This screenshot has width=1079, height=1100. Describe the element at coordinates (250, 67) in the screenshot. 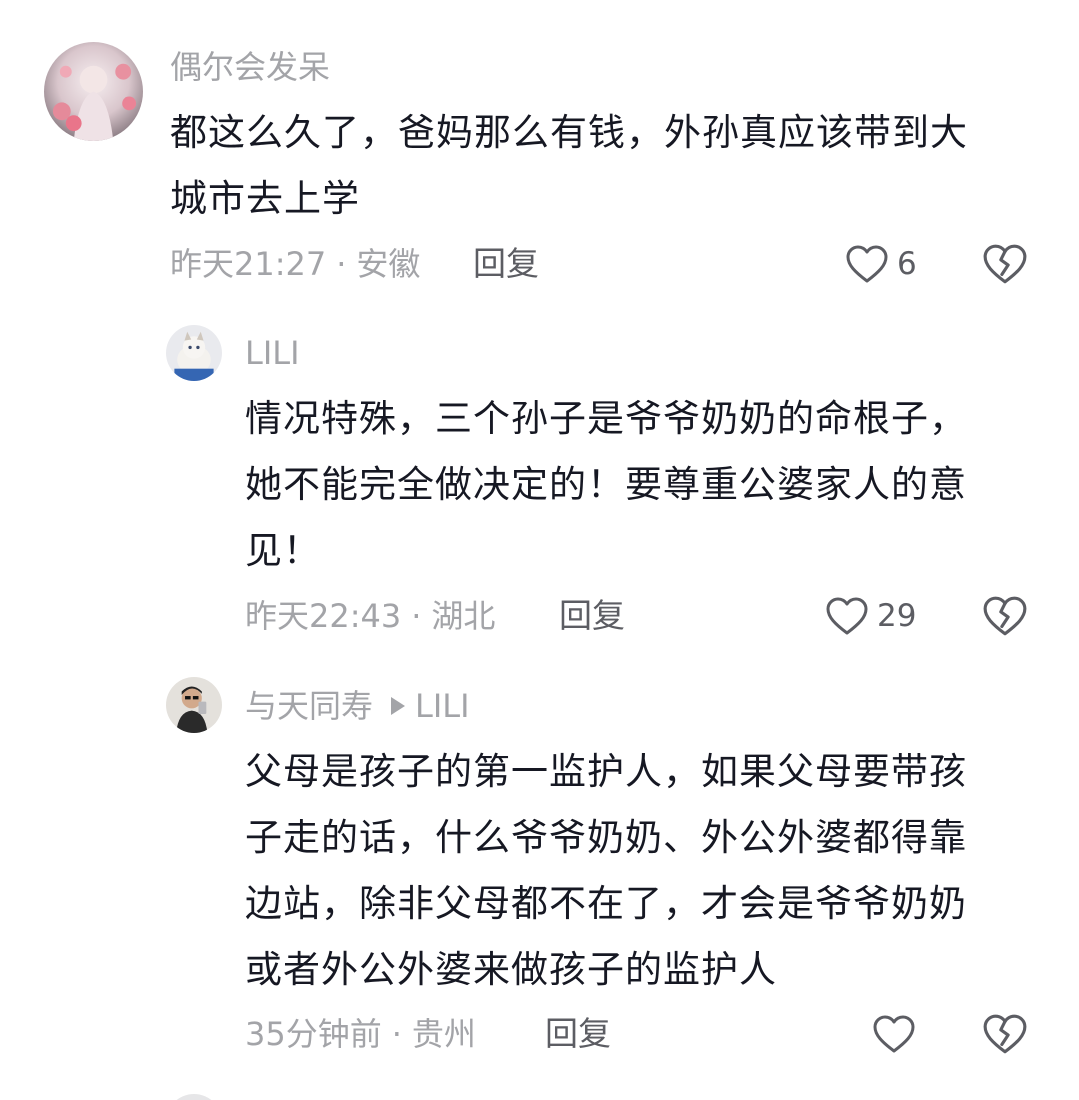

I see `username: 偶尔会发呆` at that location.